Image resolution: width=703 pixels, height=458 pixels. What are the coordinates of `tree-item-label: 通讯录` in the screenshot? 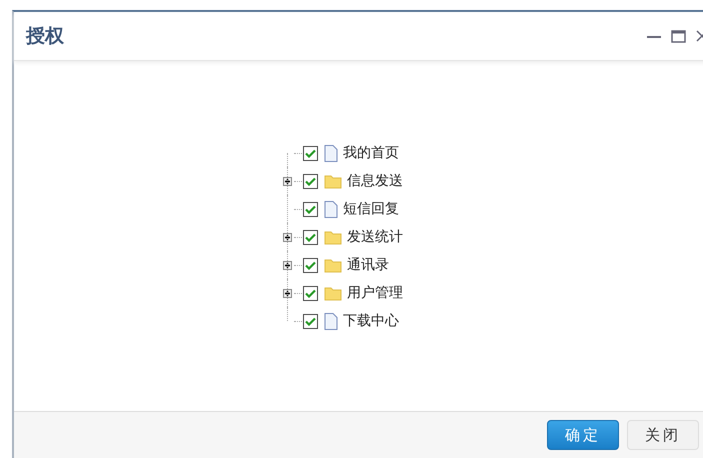 It's located at (368, 265).